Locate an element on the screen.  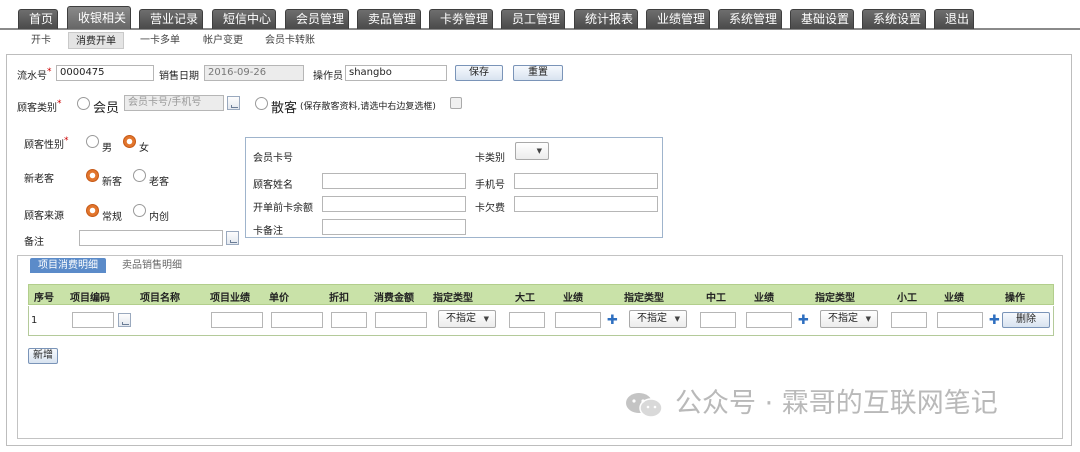
col-consume-amount: 消费金额 is located at coordinates (394, 298).